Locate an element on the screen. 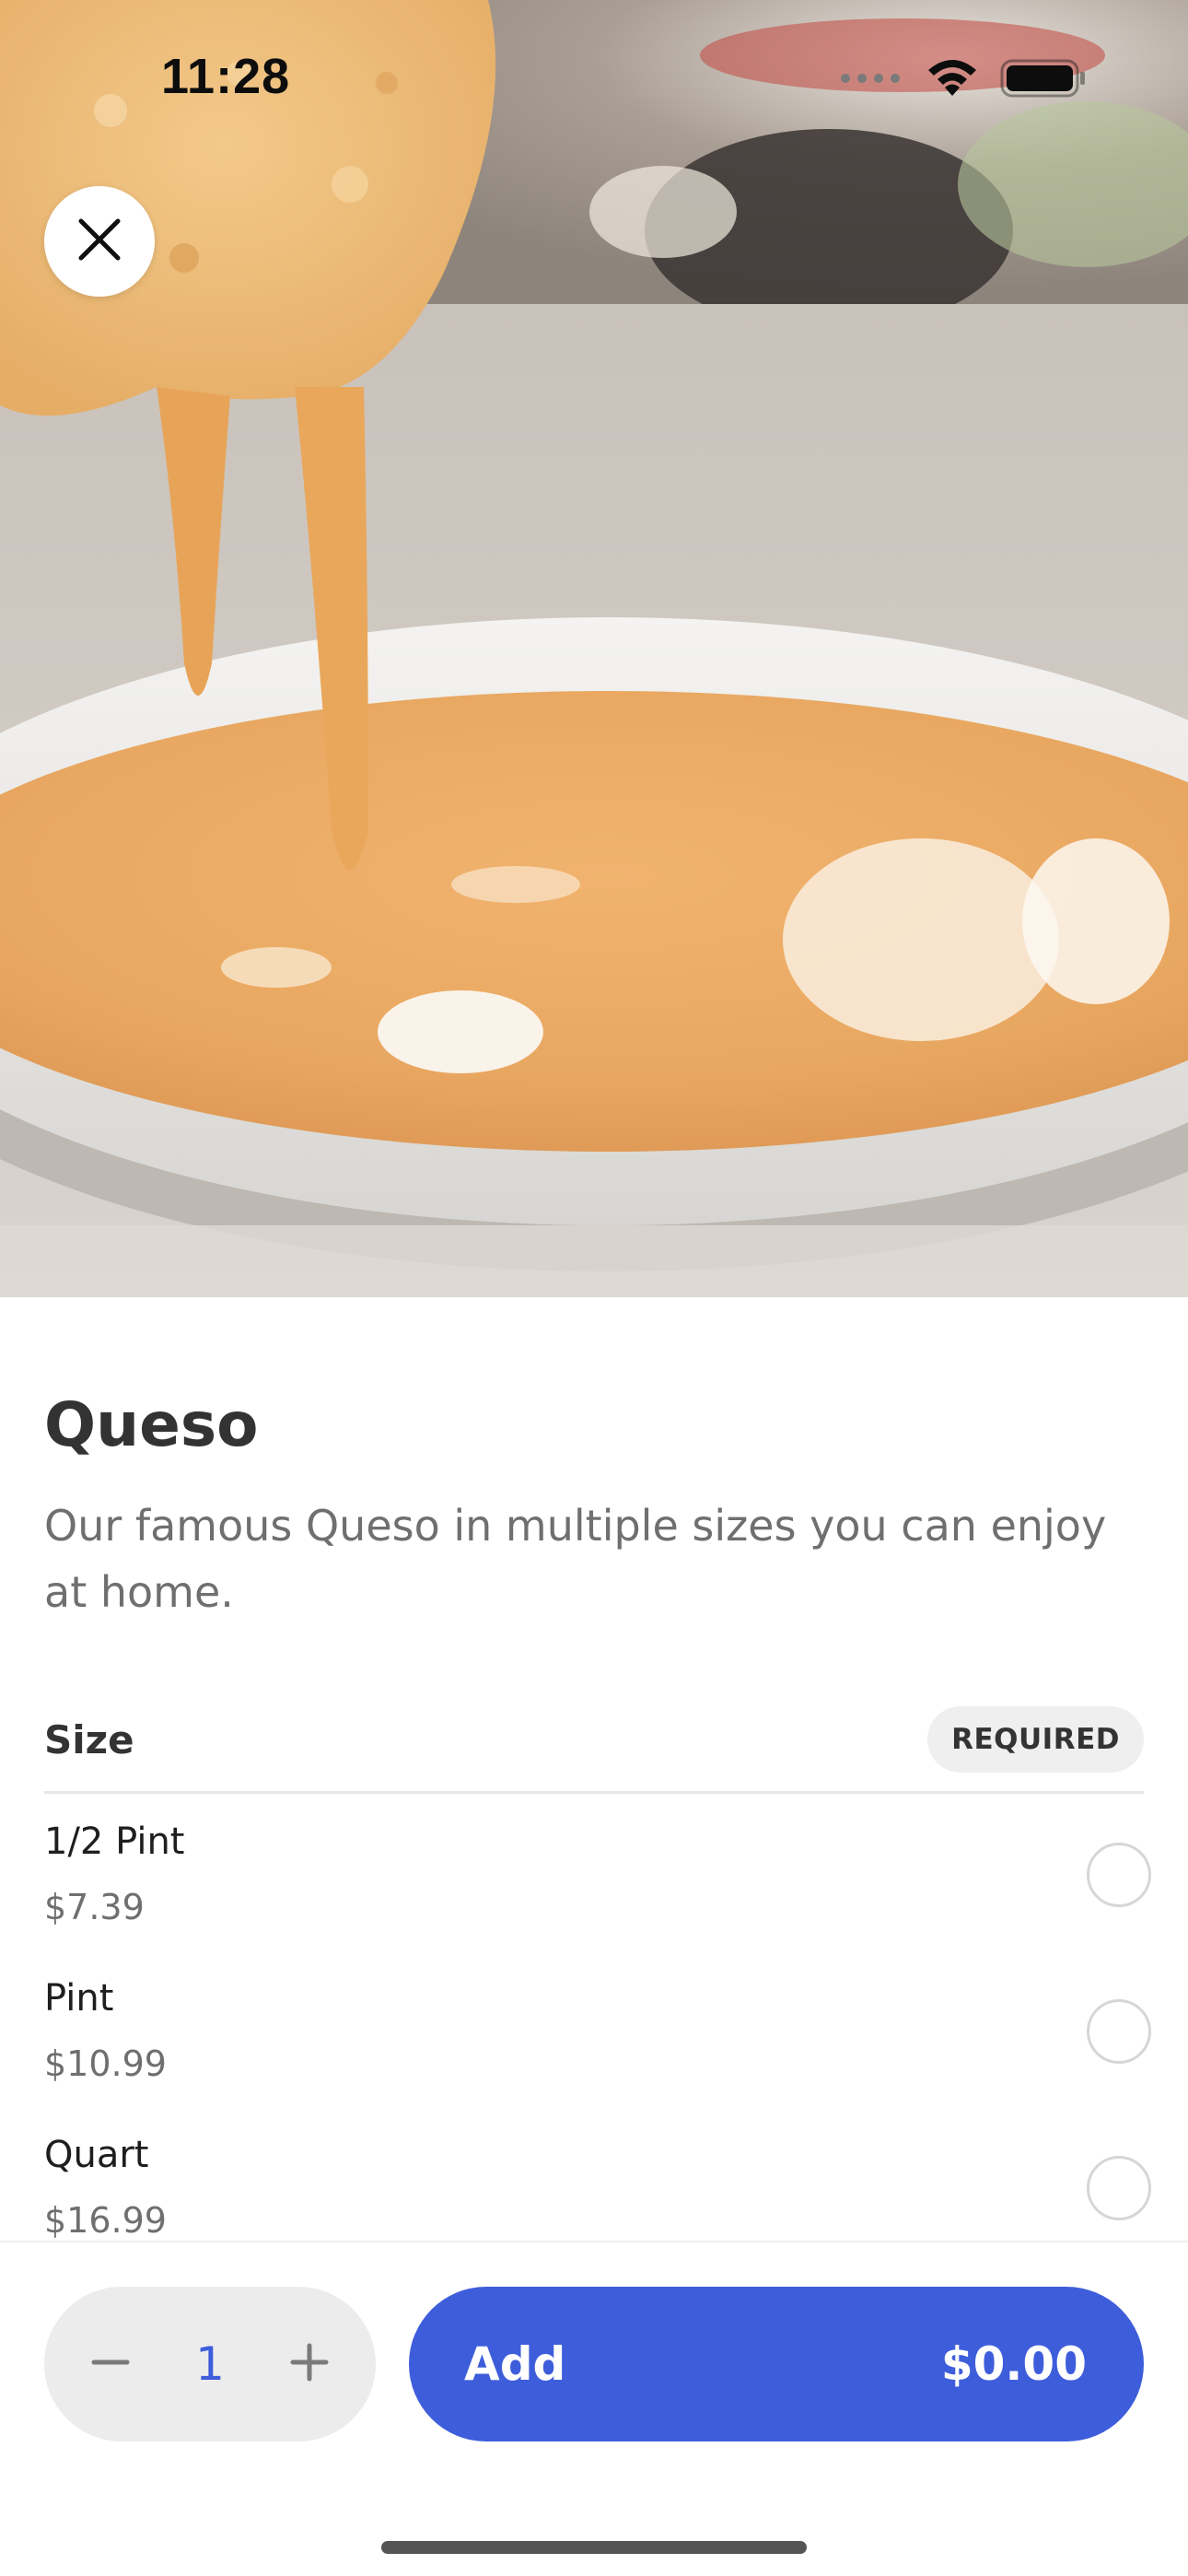 Image resolution: width=1188 pixels, height=2576 pixels. size-option-quart: Quart $16.99 is located at coordinates (597, 2187).